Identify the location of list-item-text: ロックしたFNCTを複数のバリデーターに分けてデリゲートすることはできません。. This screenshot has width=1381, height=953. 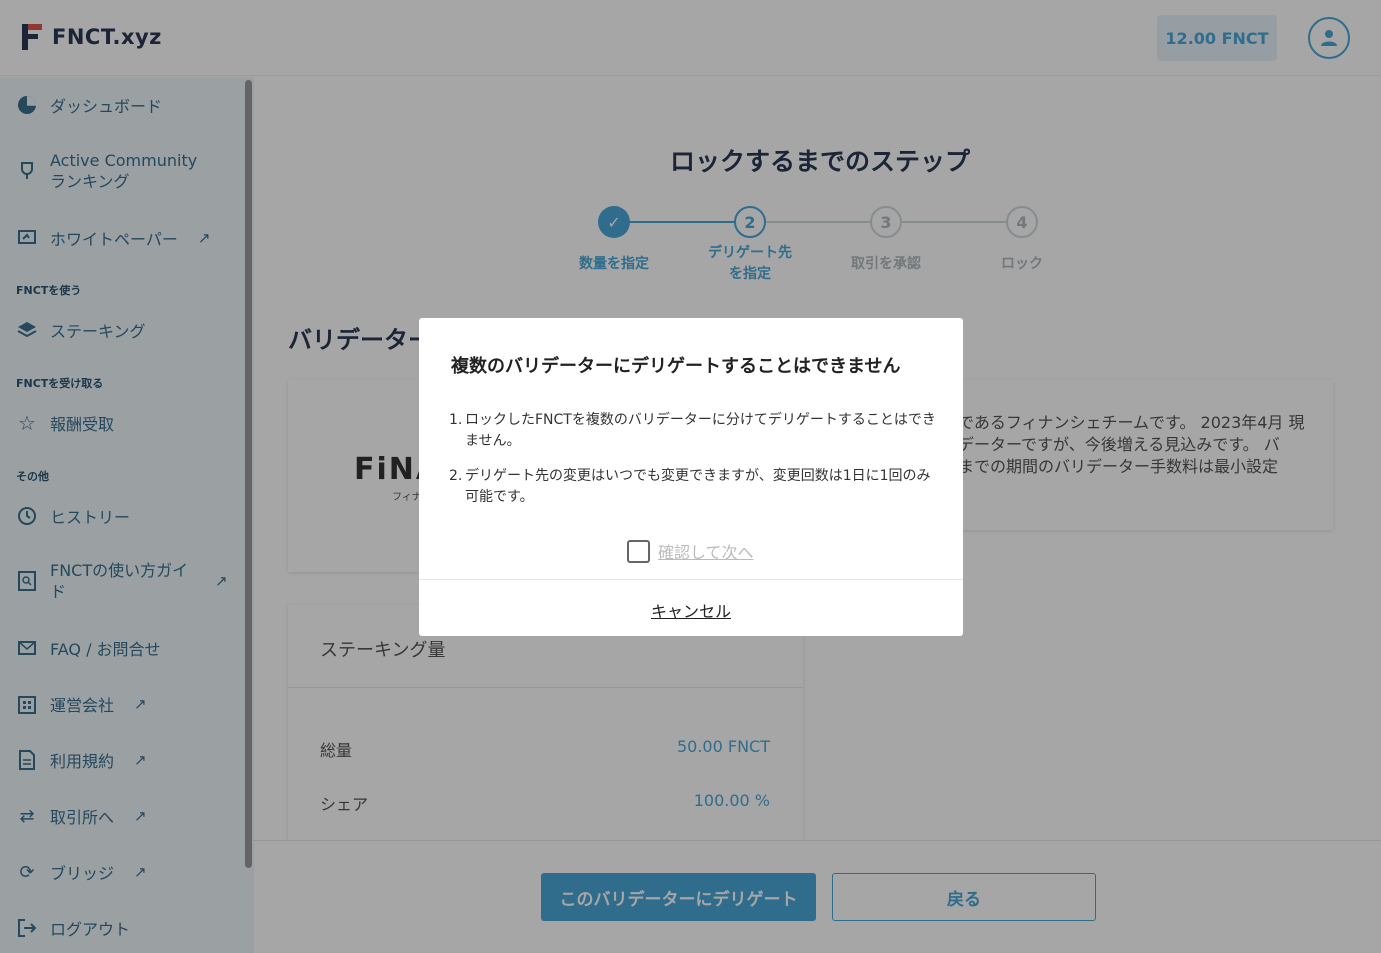
(700, 430).